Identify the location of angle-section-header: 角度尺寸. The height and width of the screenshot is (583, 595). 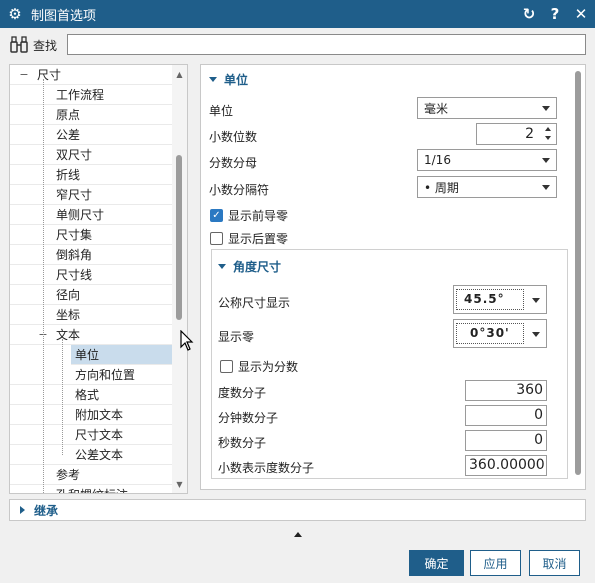
(249, 266).